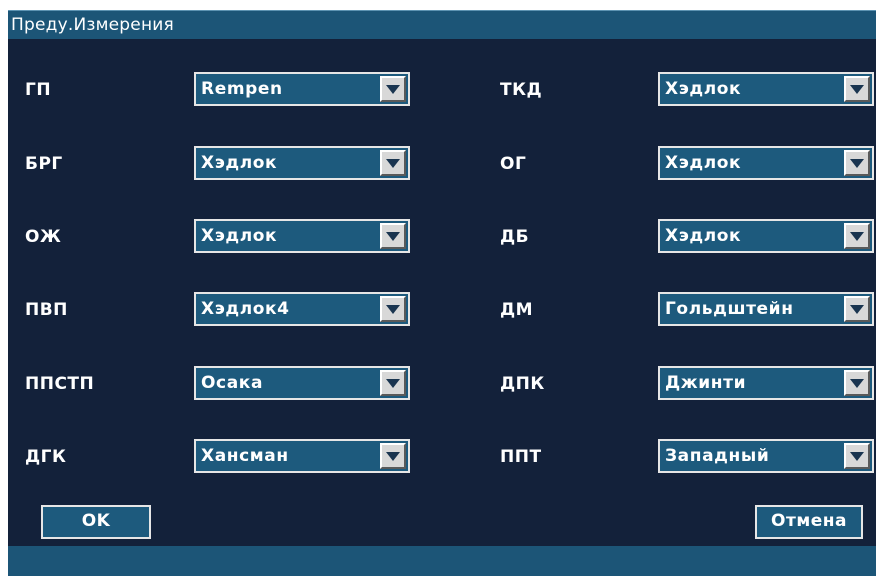 The height and width of the screenshot is (576, 885). Describe the element at coordinates (46, 310) in the screenshot. I see `field-label-pvp: ПВП` at that location.